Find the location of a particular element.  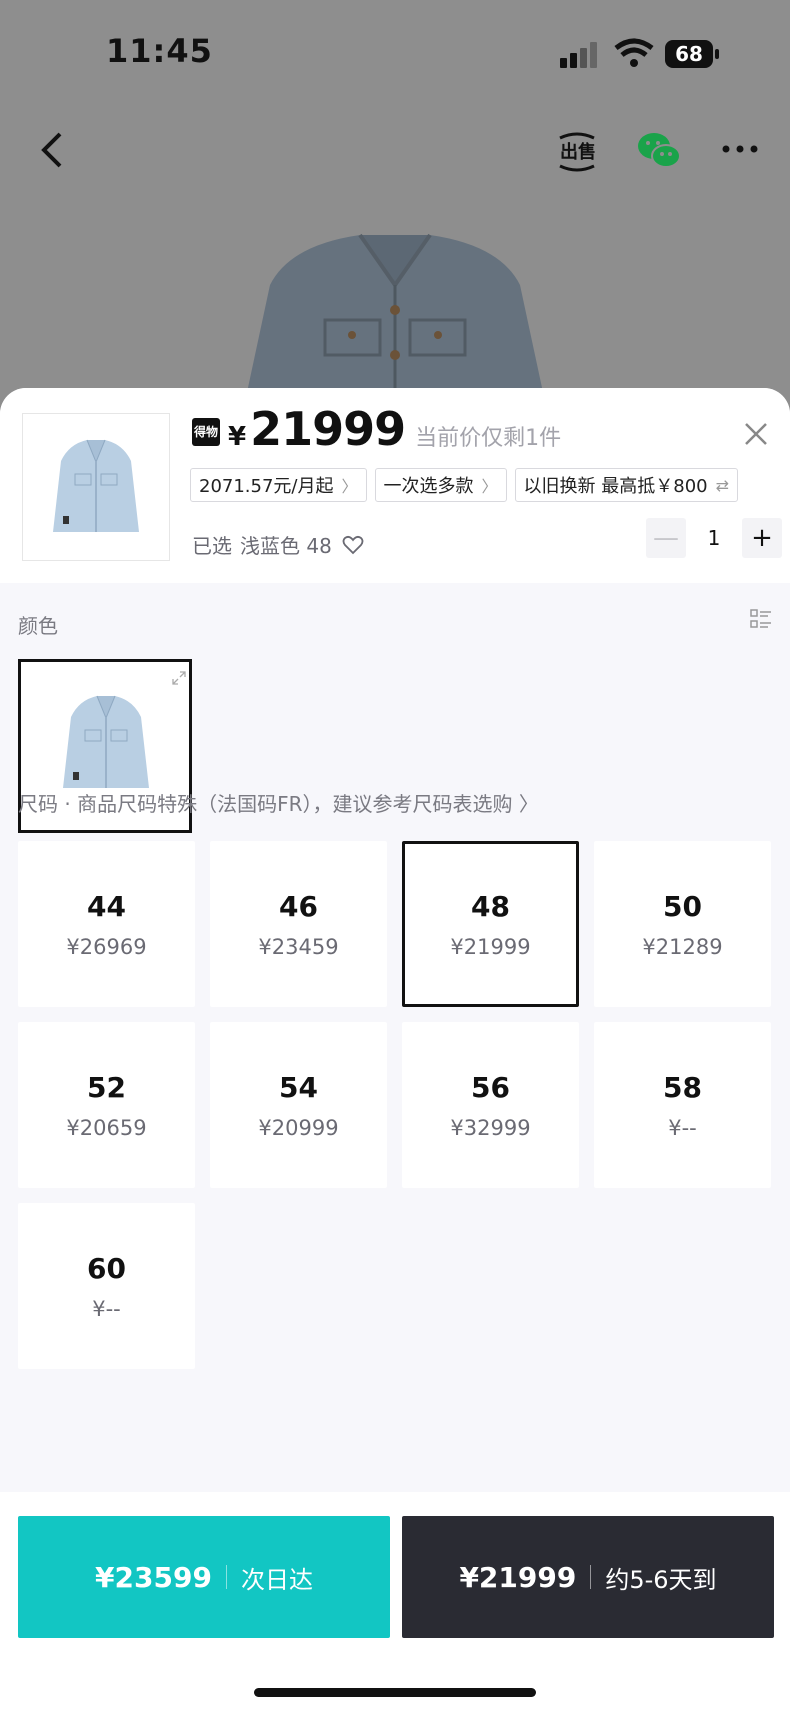

size-option: 44 ¥26969 is located at coordinates (106, 924).